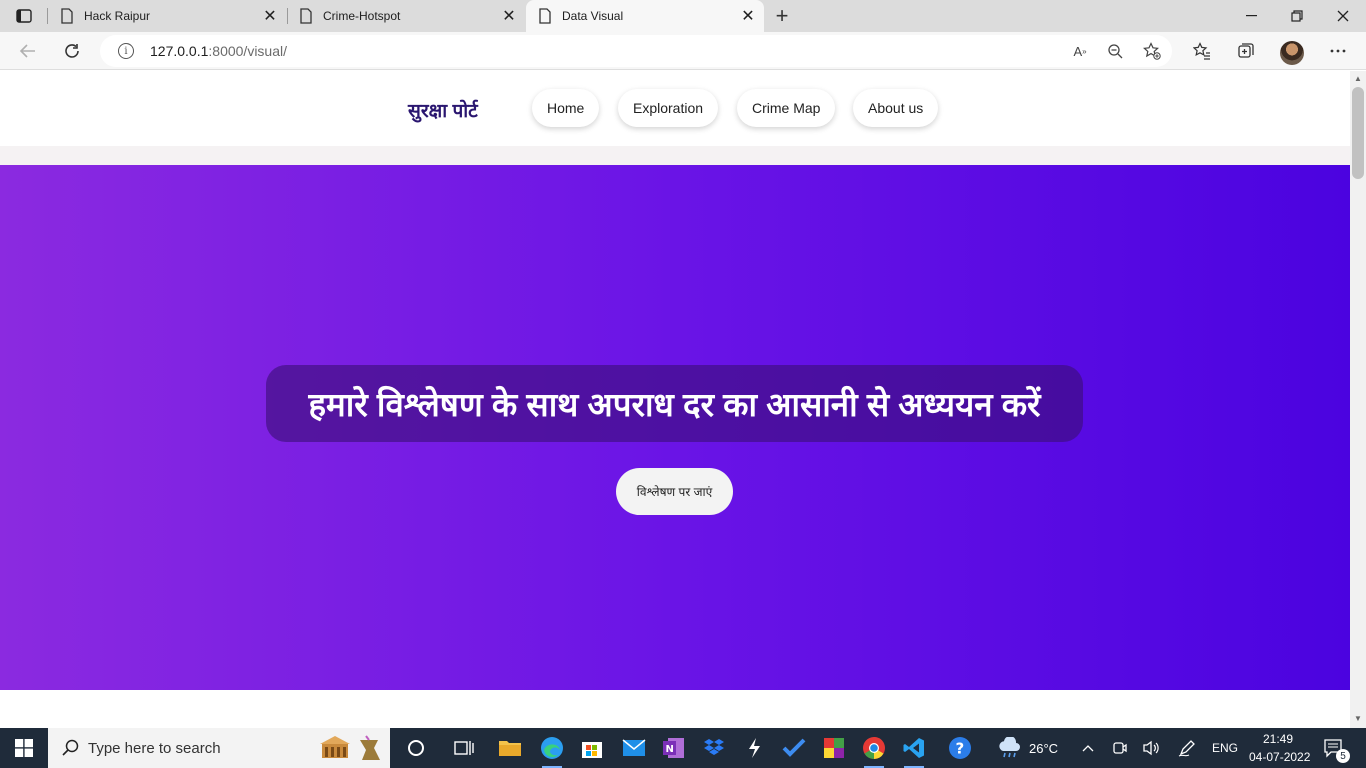 The width and height of the screenshot is (1366, 768). I want to click on input-language: ENG, so click(1225, 748).